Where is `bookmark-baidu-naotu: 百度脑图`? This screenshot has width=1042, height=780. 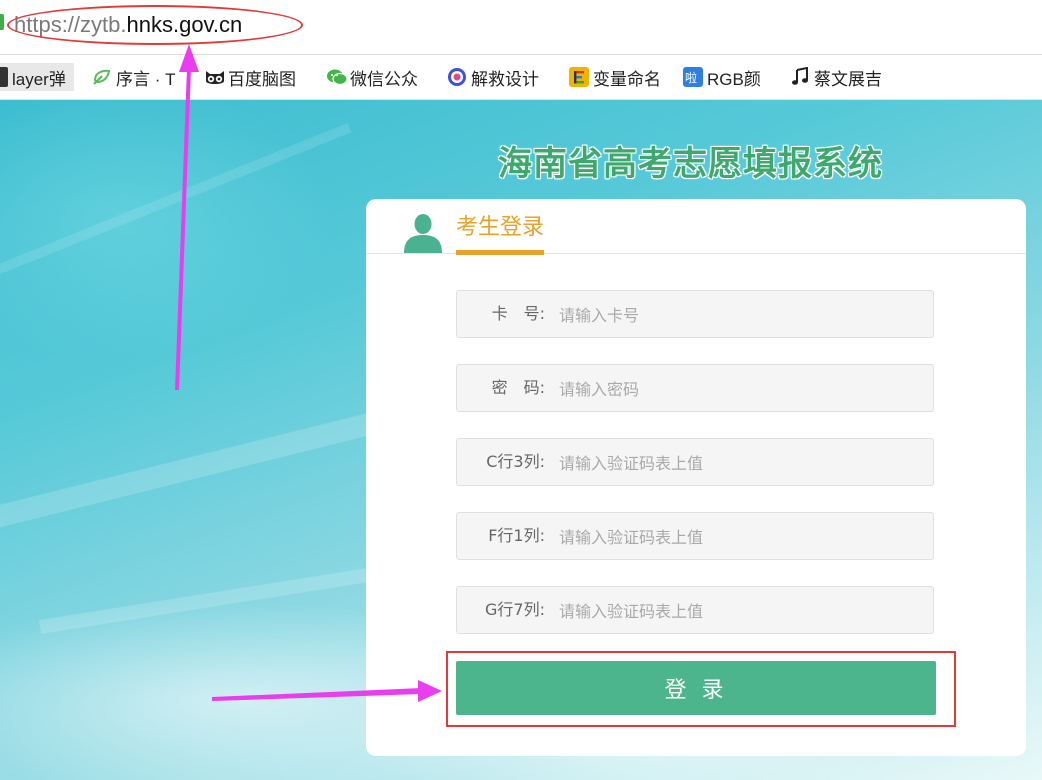
bookmark-baidu-naotu: 百度脑图 is located at coordinates (250, 77).